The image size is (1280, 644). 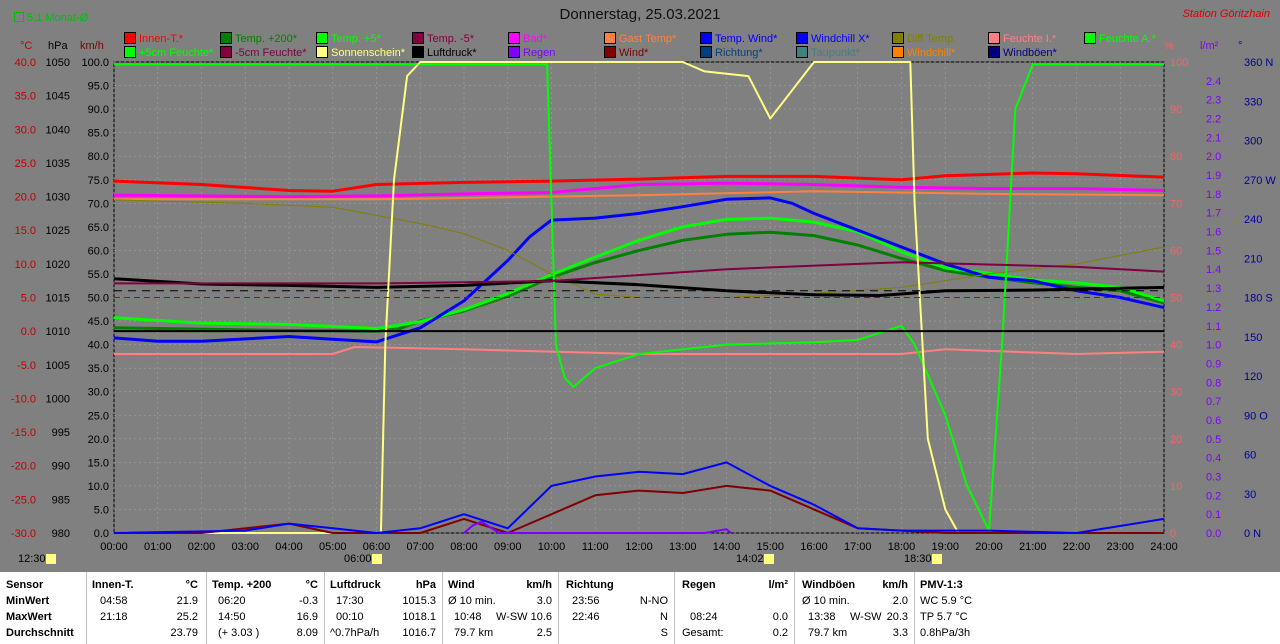 I want to click on tick-temp: 40.0, so click(x=25, y=63).